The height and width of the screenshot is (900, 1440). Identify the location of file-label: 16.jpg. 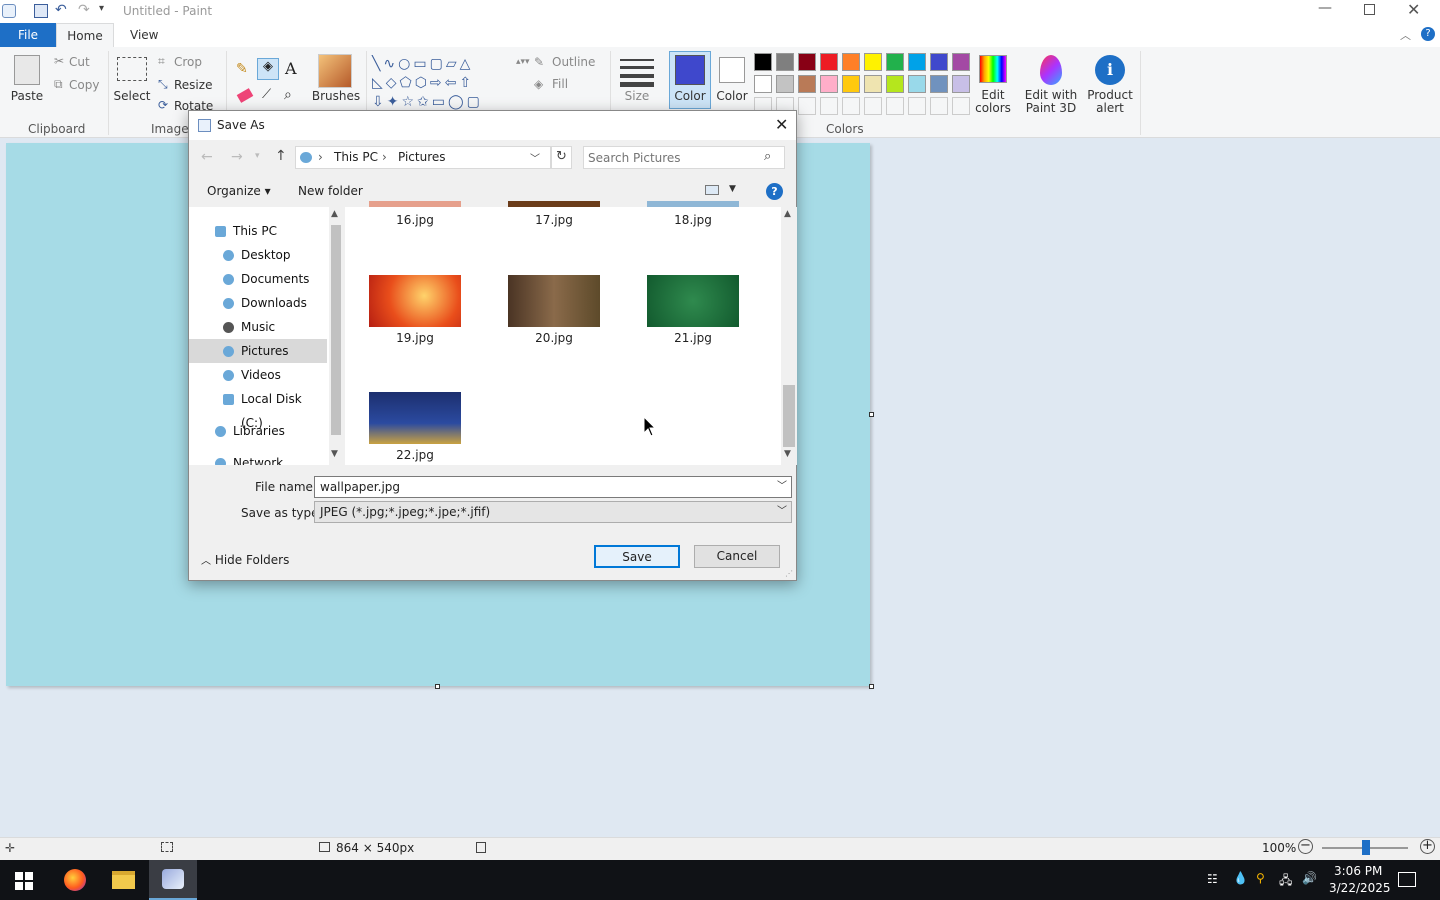
(415, 220).